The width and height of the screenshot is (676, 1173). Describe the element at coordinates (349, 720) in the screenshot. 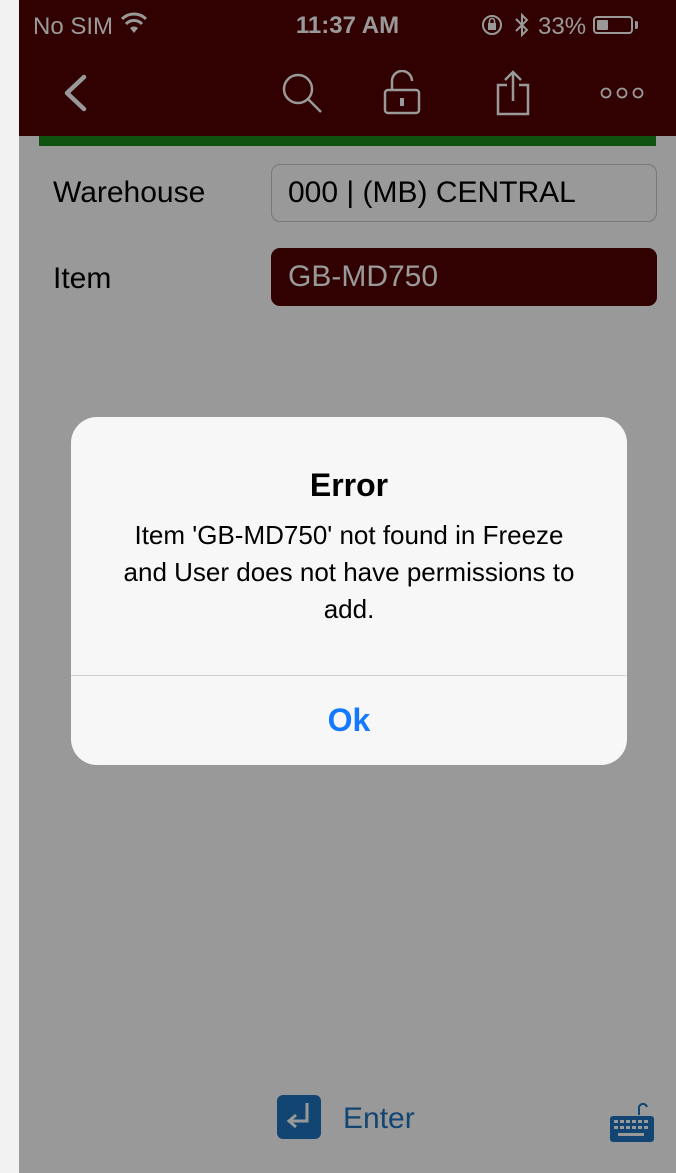

I see `ok-button: Ok` at that location.